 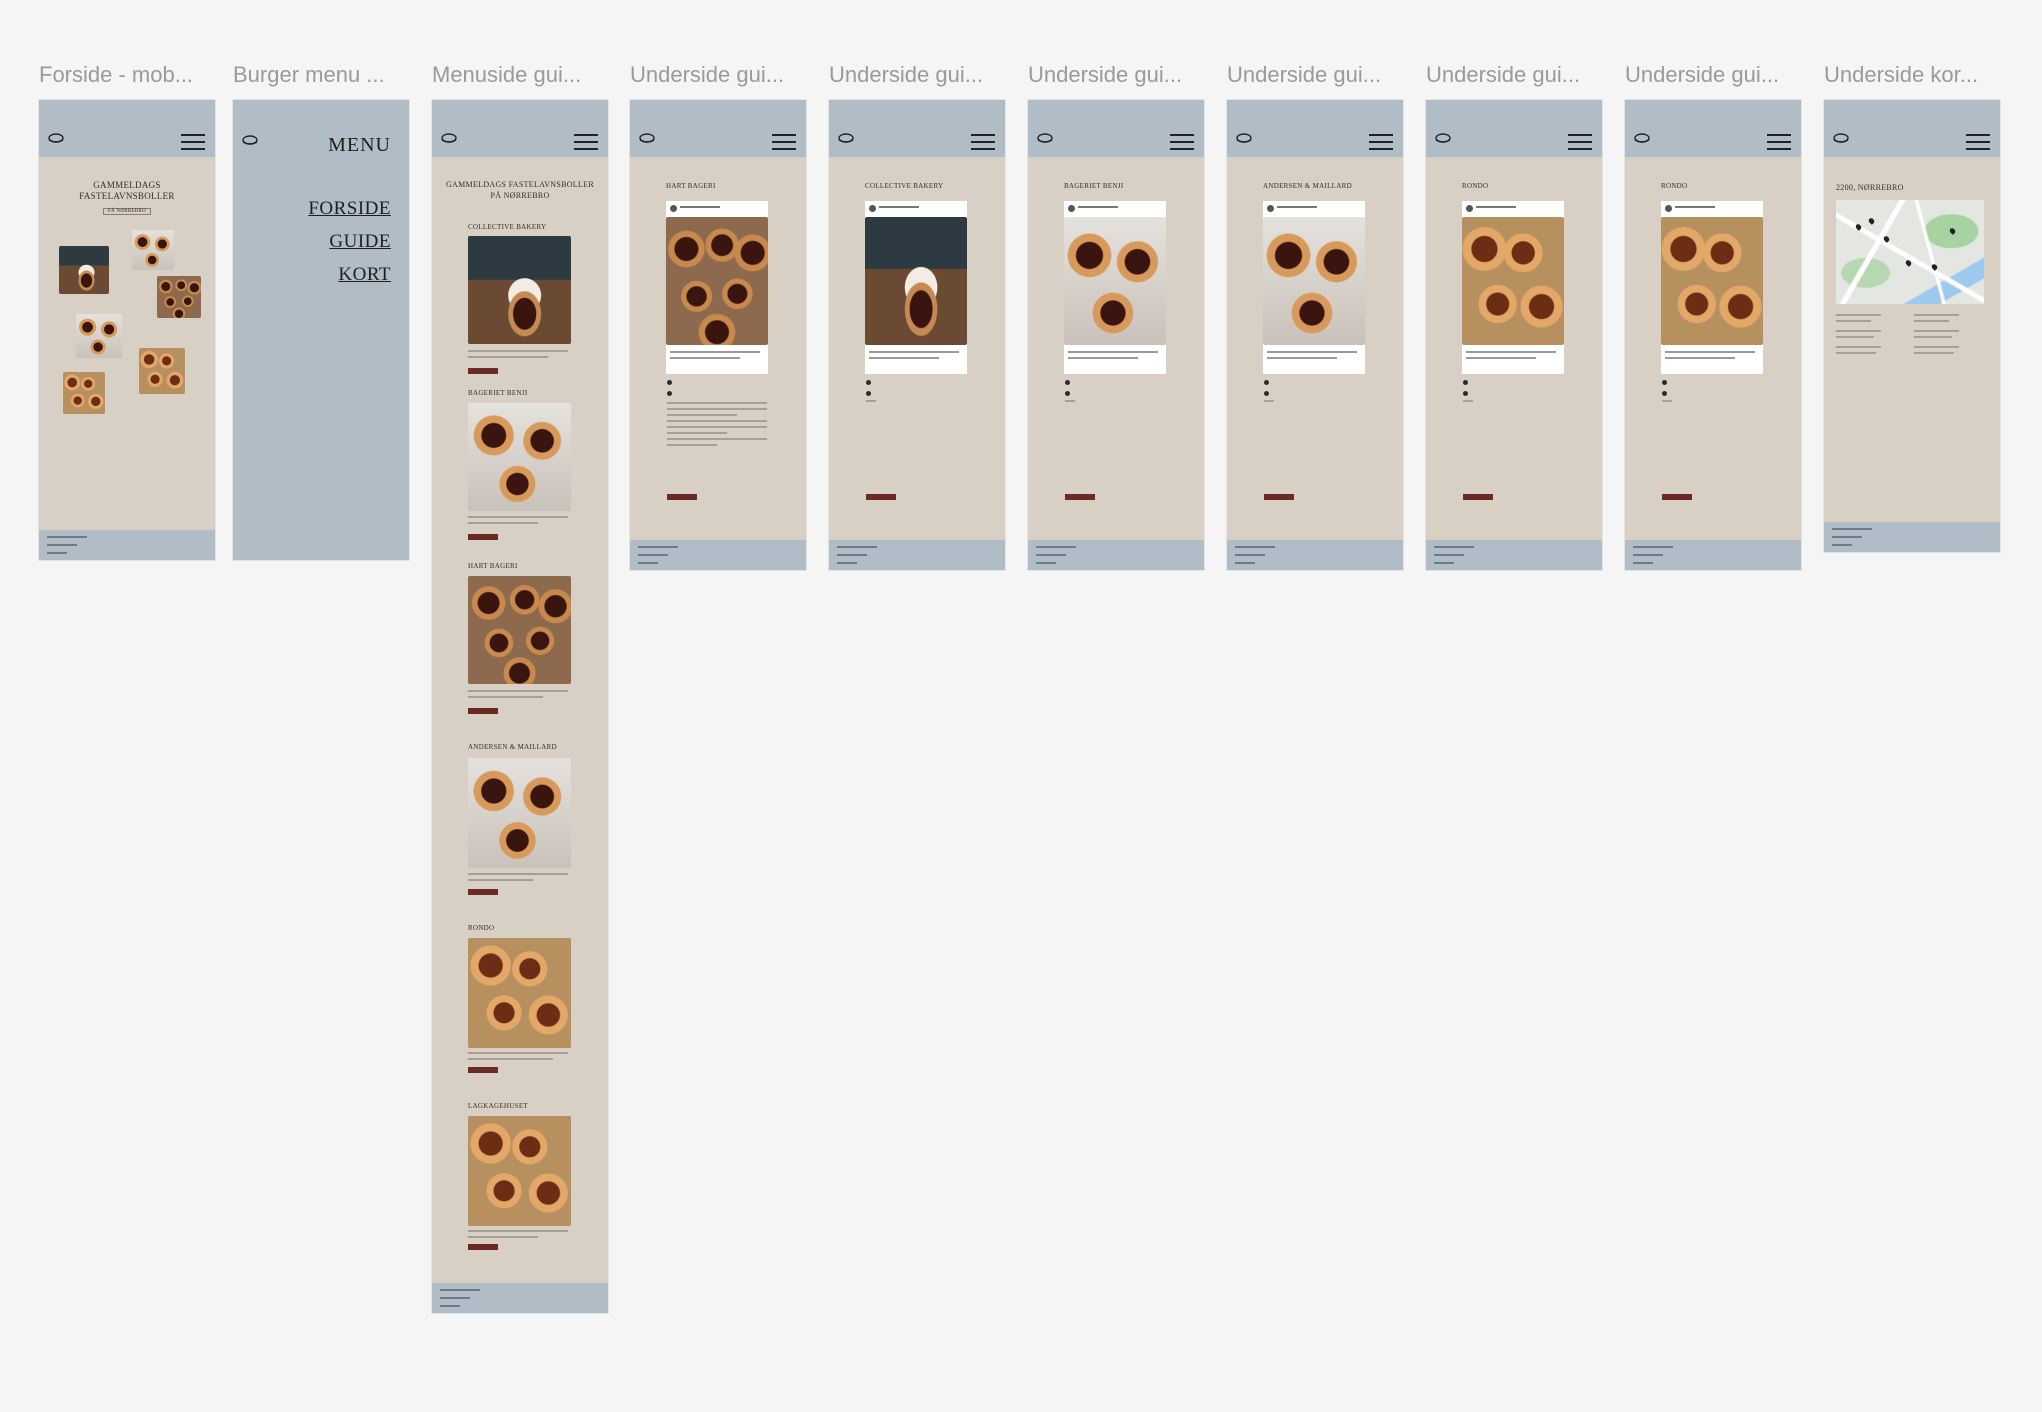 I want to click on section-image-rondo, so click(x=519, y=993).